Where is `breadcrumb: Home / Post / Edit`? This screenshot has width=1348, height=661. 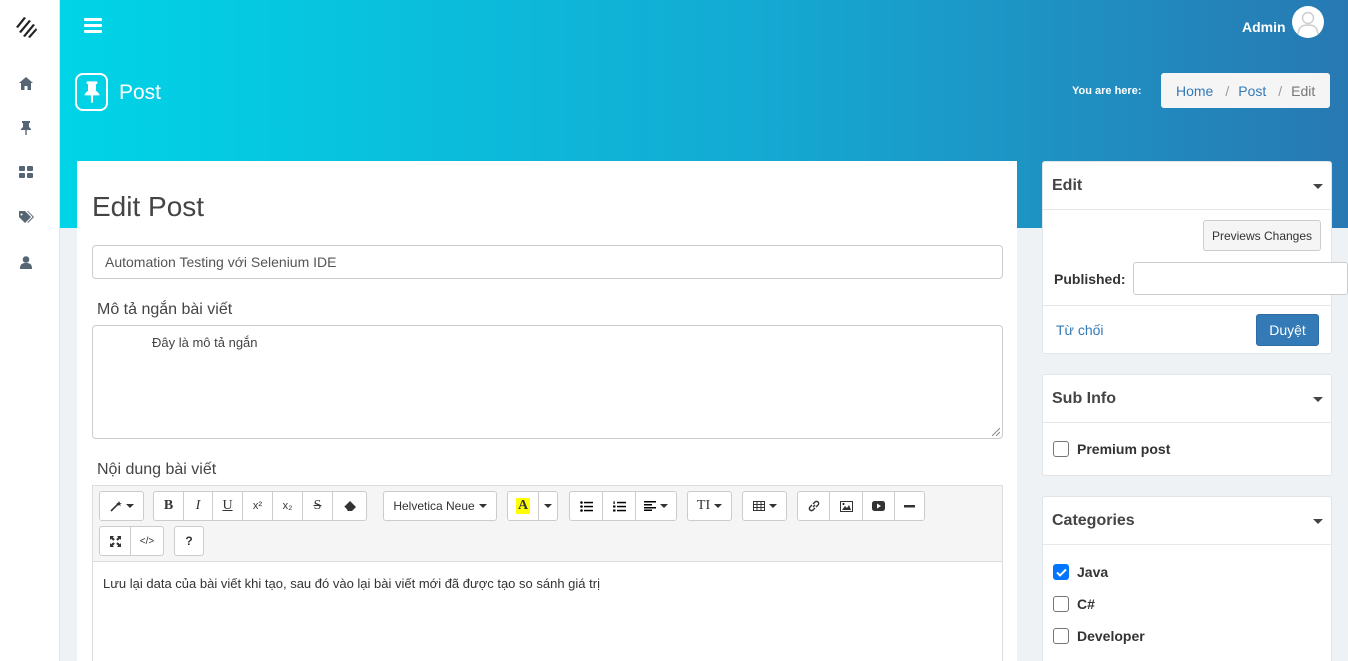 breadcrumb: Home / Post / Edit is located at coordinates (1245, 90).